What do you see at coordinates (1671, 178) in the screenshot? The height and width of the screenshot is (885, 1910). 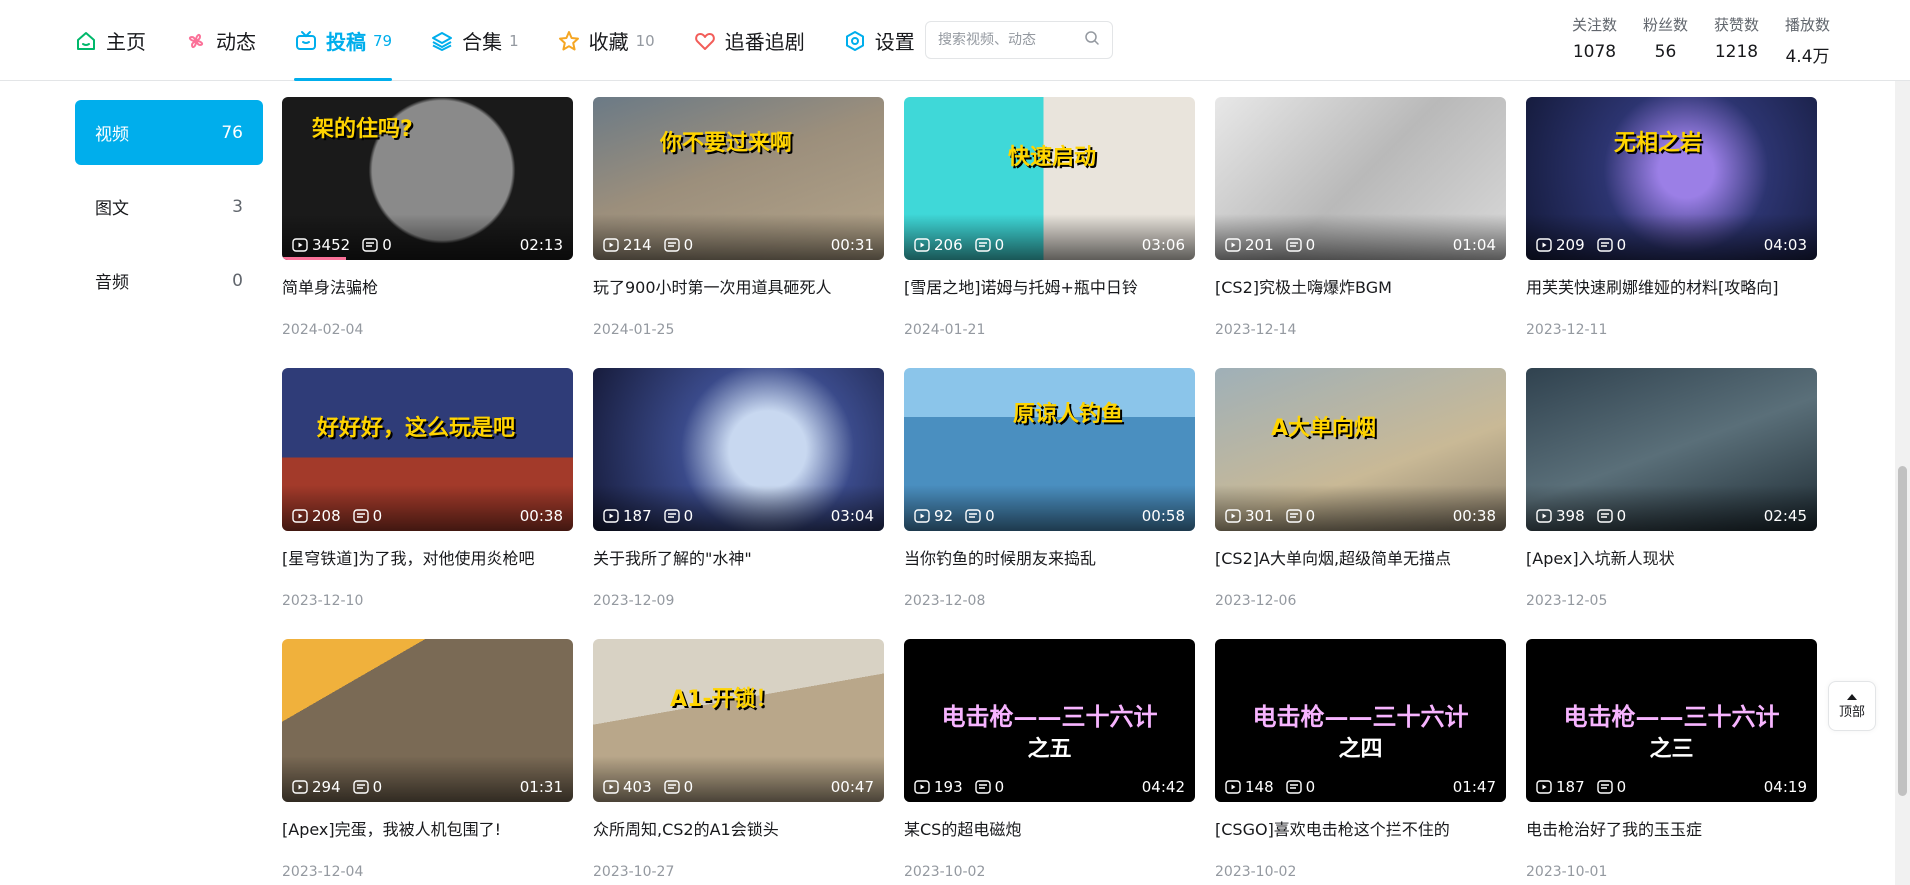 I see `video-thumbnail: 无相之岩 209 0 04:03` at bounding box center [1671, 178].